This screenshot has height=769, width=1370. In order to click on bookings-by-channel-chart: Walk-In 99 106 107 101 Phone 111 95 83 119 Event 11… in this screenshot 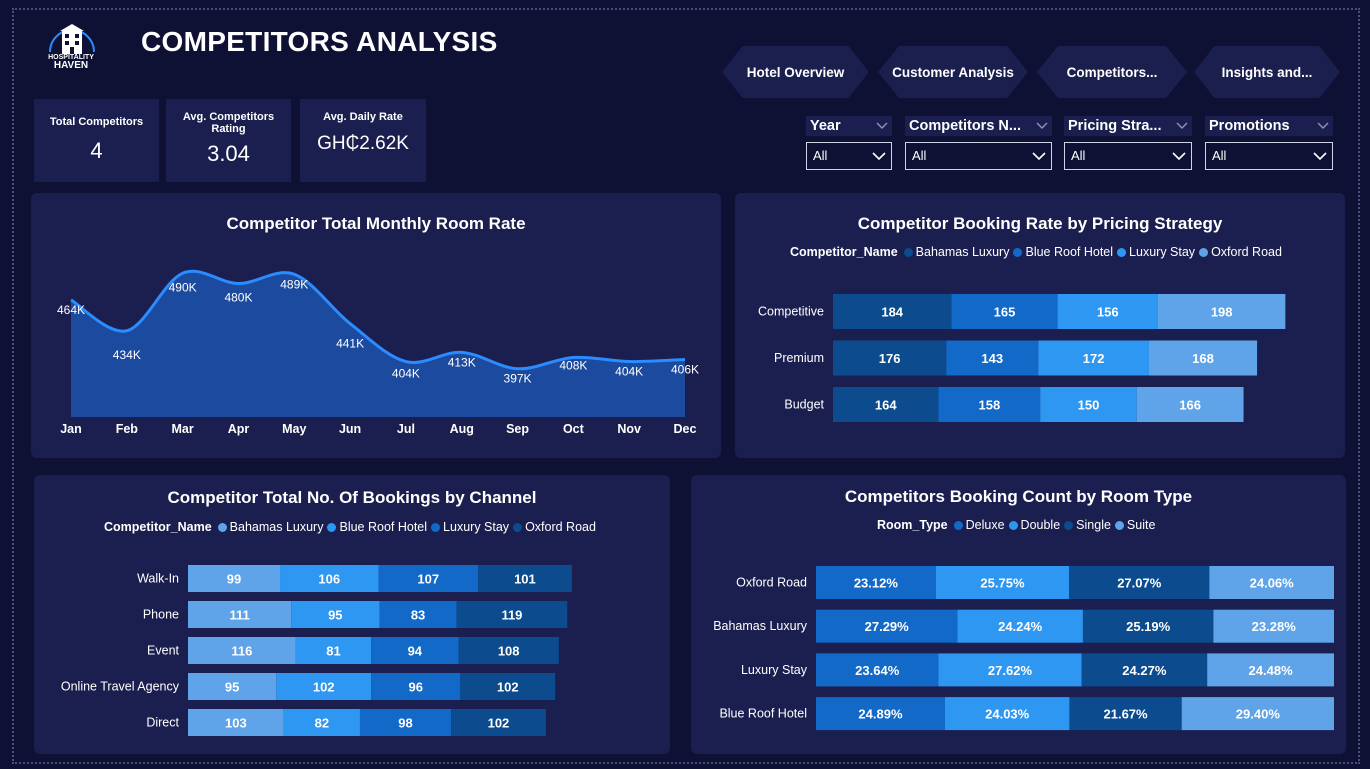, I will do `click(316, 650)`.